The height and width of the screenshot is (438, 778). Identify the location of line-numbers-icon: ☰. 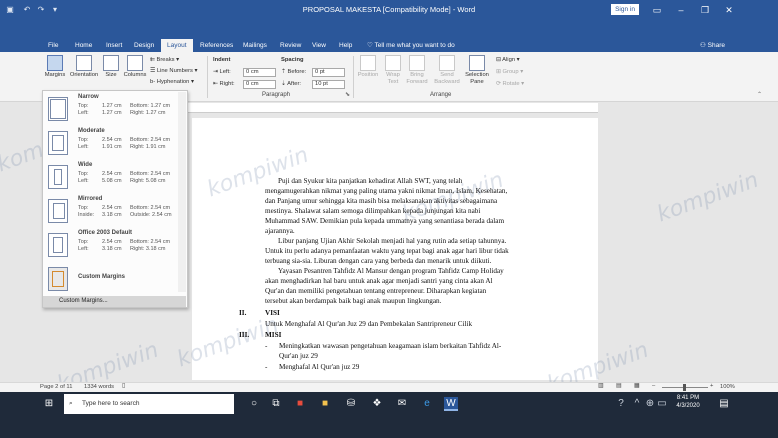
(153, 71).